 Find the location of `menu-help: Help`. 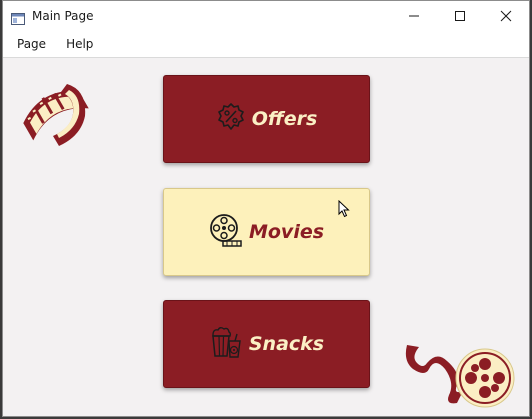

menu-help: Help is located at coordinates (79, 44).